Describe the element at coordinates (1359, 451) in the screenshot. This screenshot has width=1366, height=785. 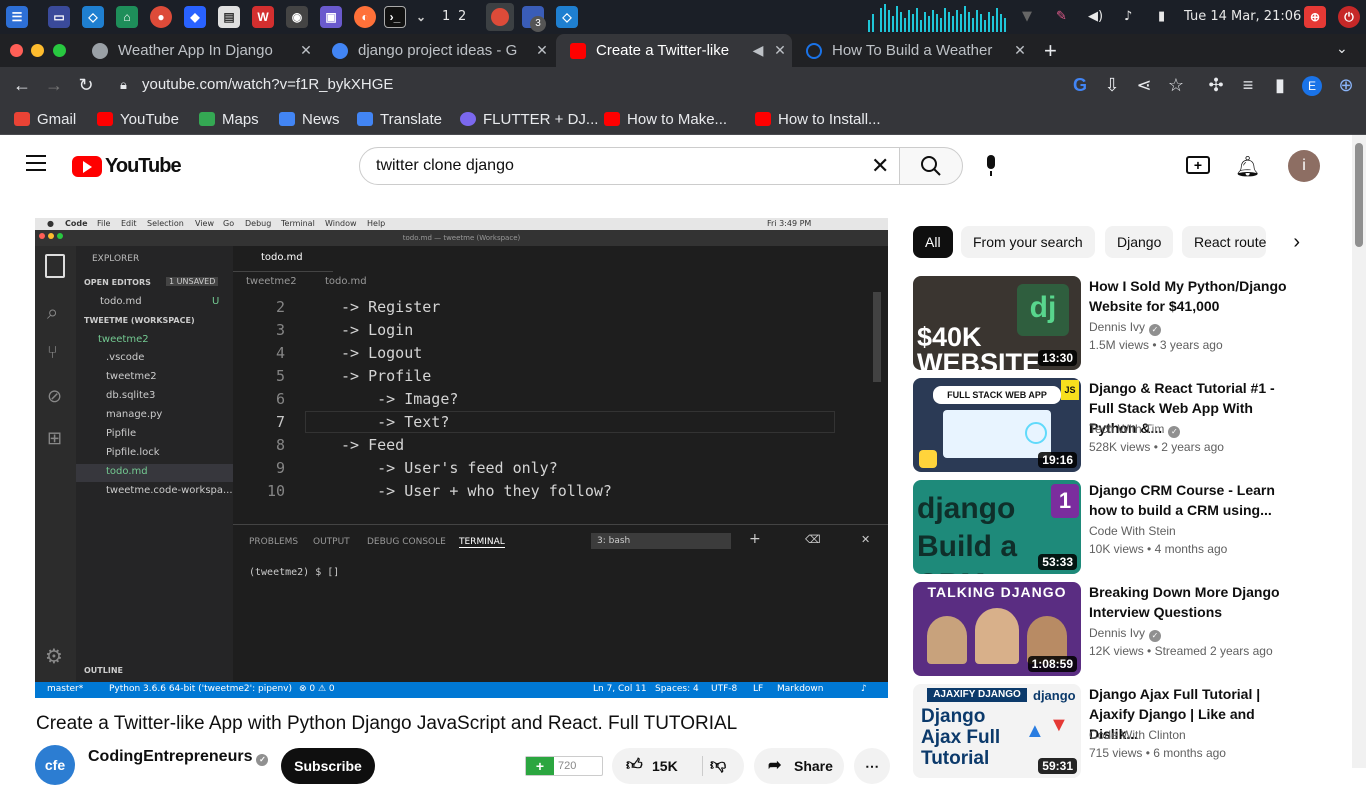
I see `page-scrollbar` at that location.